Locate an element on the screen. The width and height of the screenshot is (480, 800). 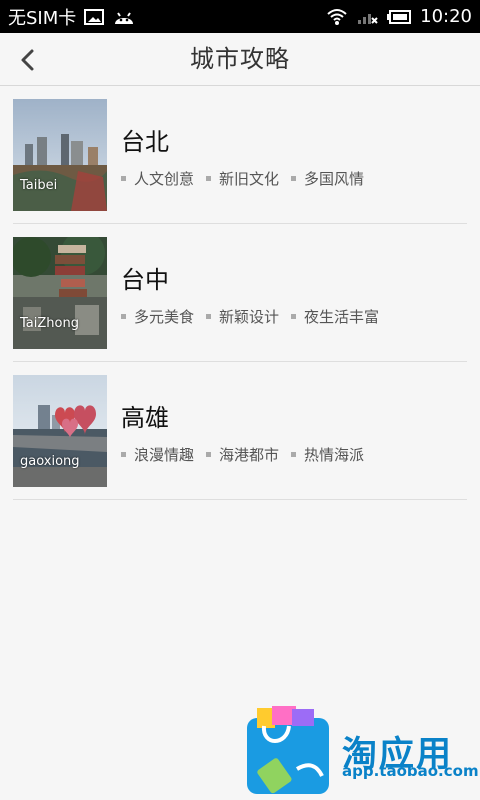
city-tag: 多元美食 is located at coordinates (157, 316).